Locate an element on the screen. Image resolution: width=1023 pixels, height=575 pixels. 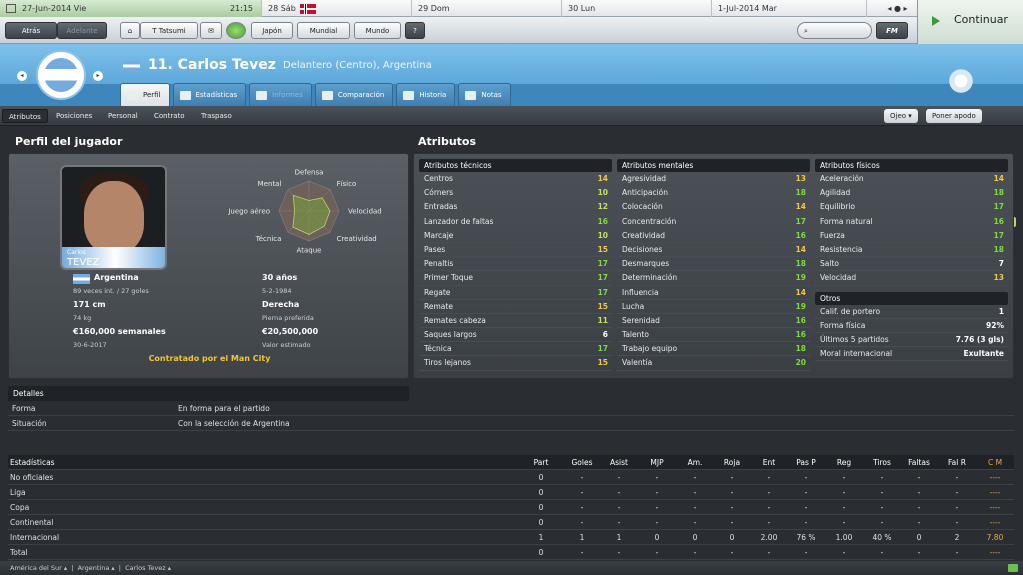
radar-label: Mental is located at coordinates (270, 184).